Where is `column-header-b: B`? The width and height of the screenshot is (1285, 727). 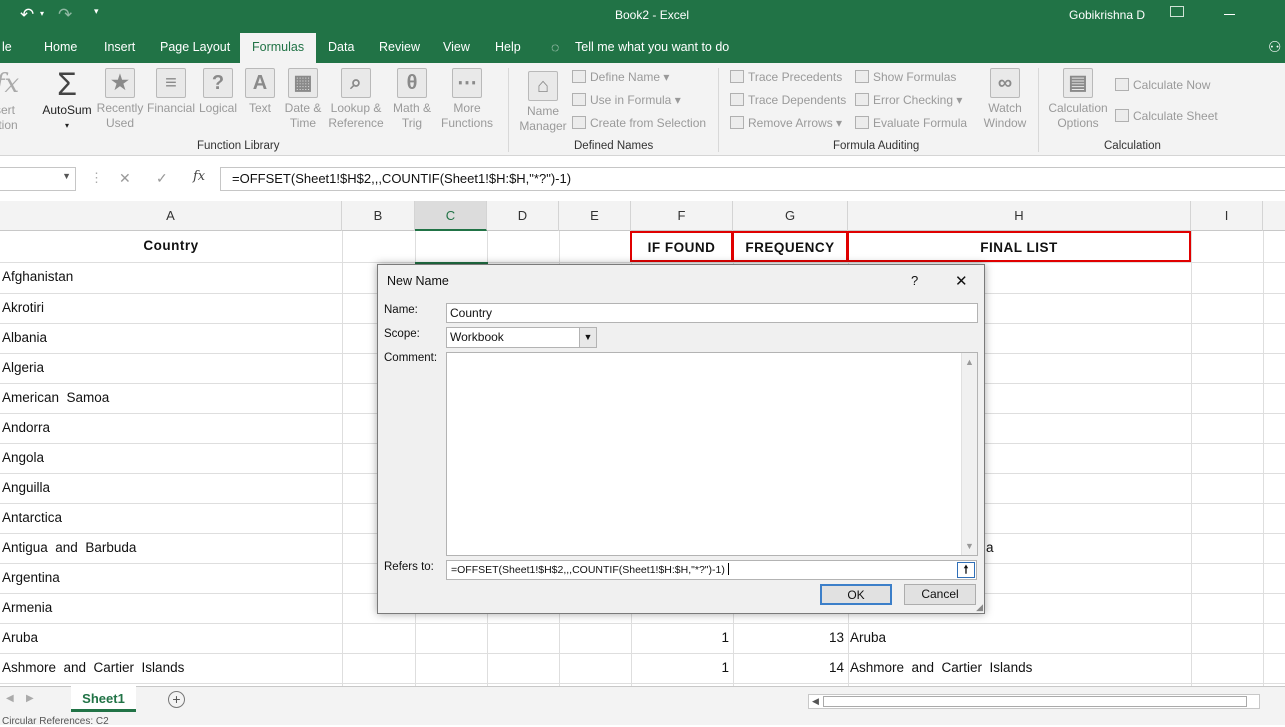
column-header-b: B is located at coordinates (378, 216).